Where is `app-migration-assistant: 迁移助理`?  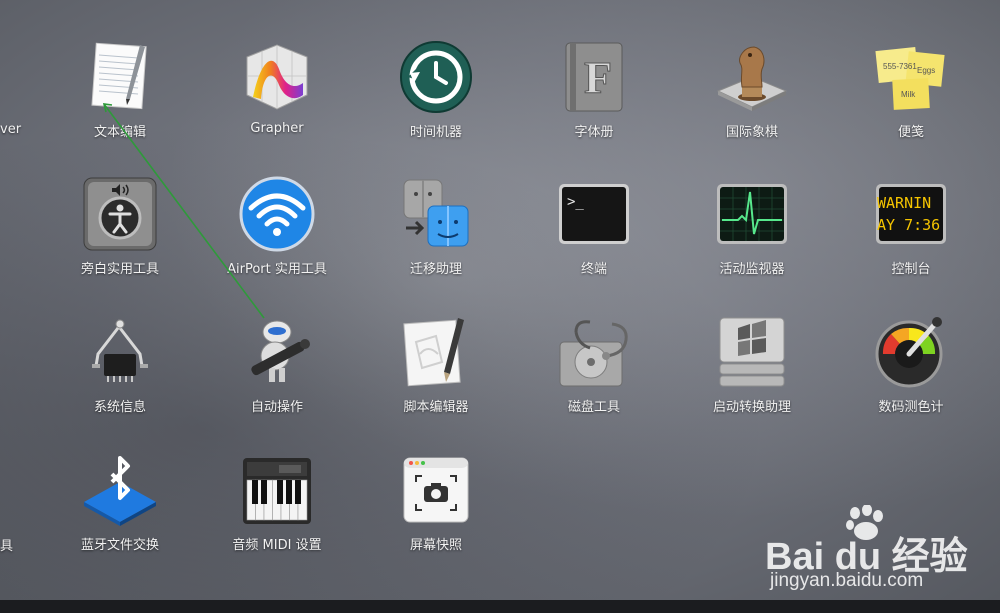 app-migration-assistant: 迁移助理 is located at coordinates (436, 237).